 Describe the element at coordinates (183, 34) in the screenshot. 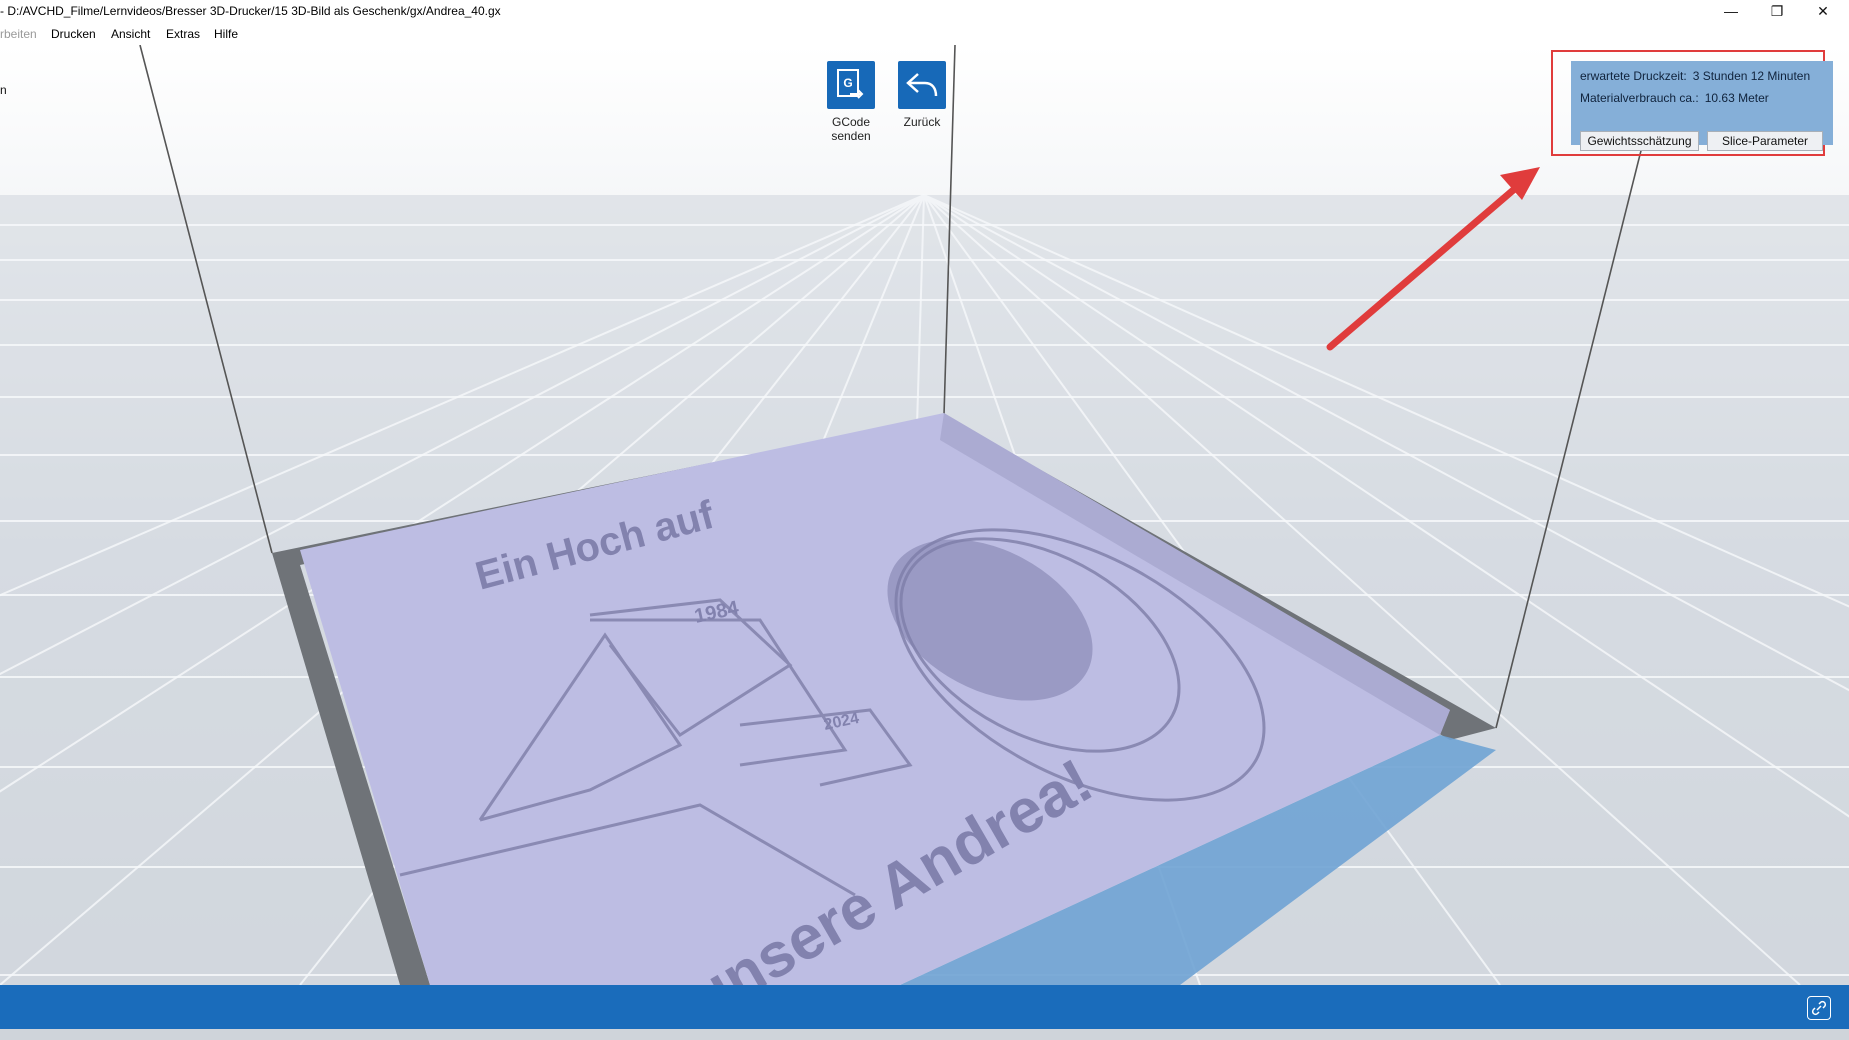

I see `menu-extras: Extras` at that location.